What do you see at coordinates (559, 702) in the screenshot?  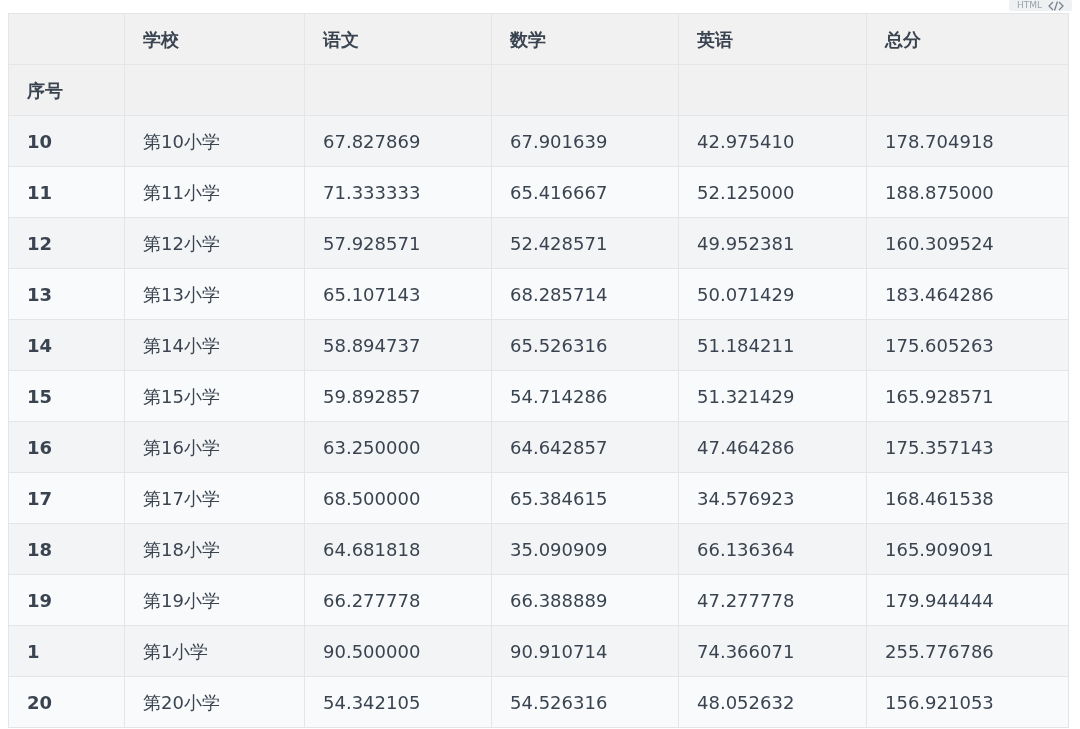 I see `table-cell: 54.526316` at bounding box center [559, 702].